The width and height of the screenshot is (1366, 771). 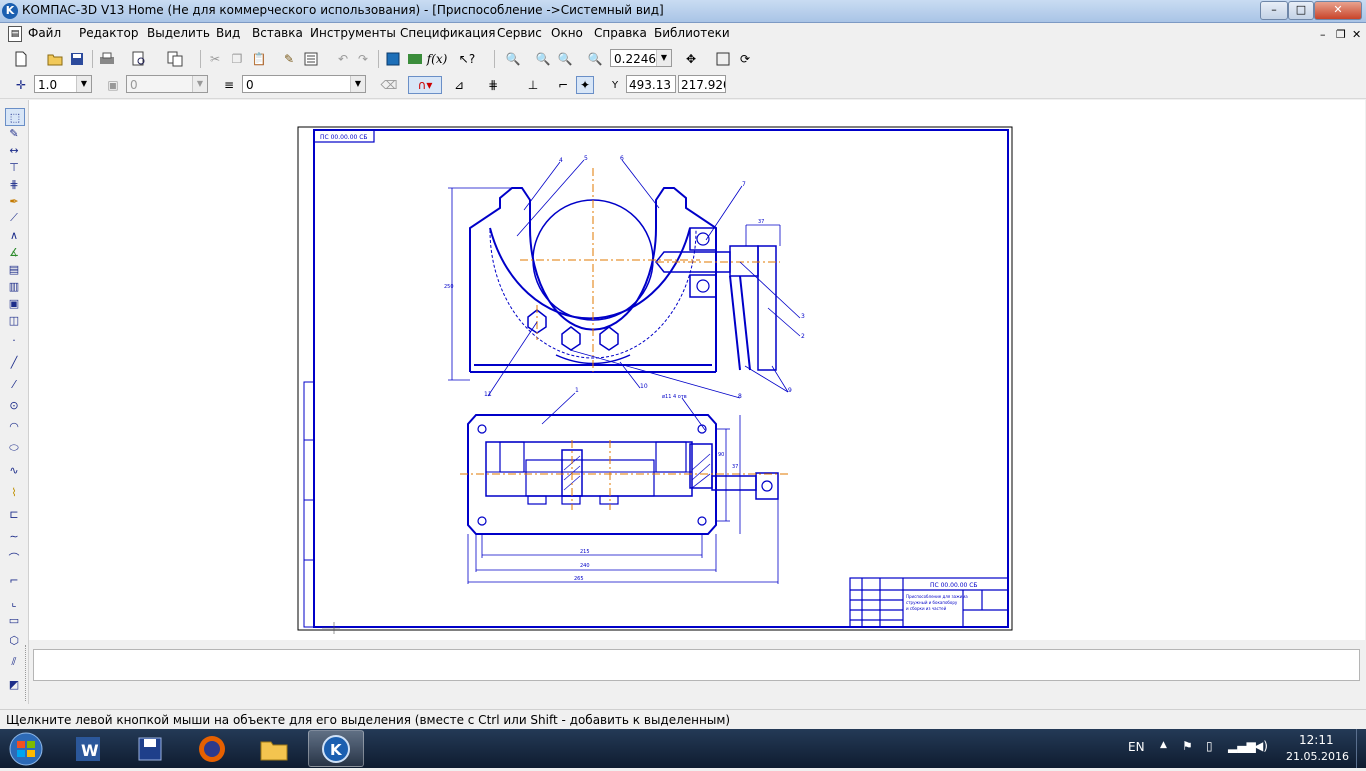 I want to click on menu-service: Сервис, so click(x=519, y=33).